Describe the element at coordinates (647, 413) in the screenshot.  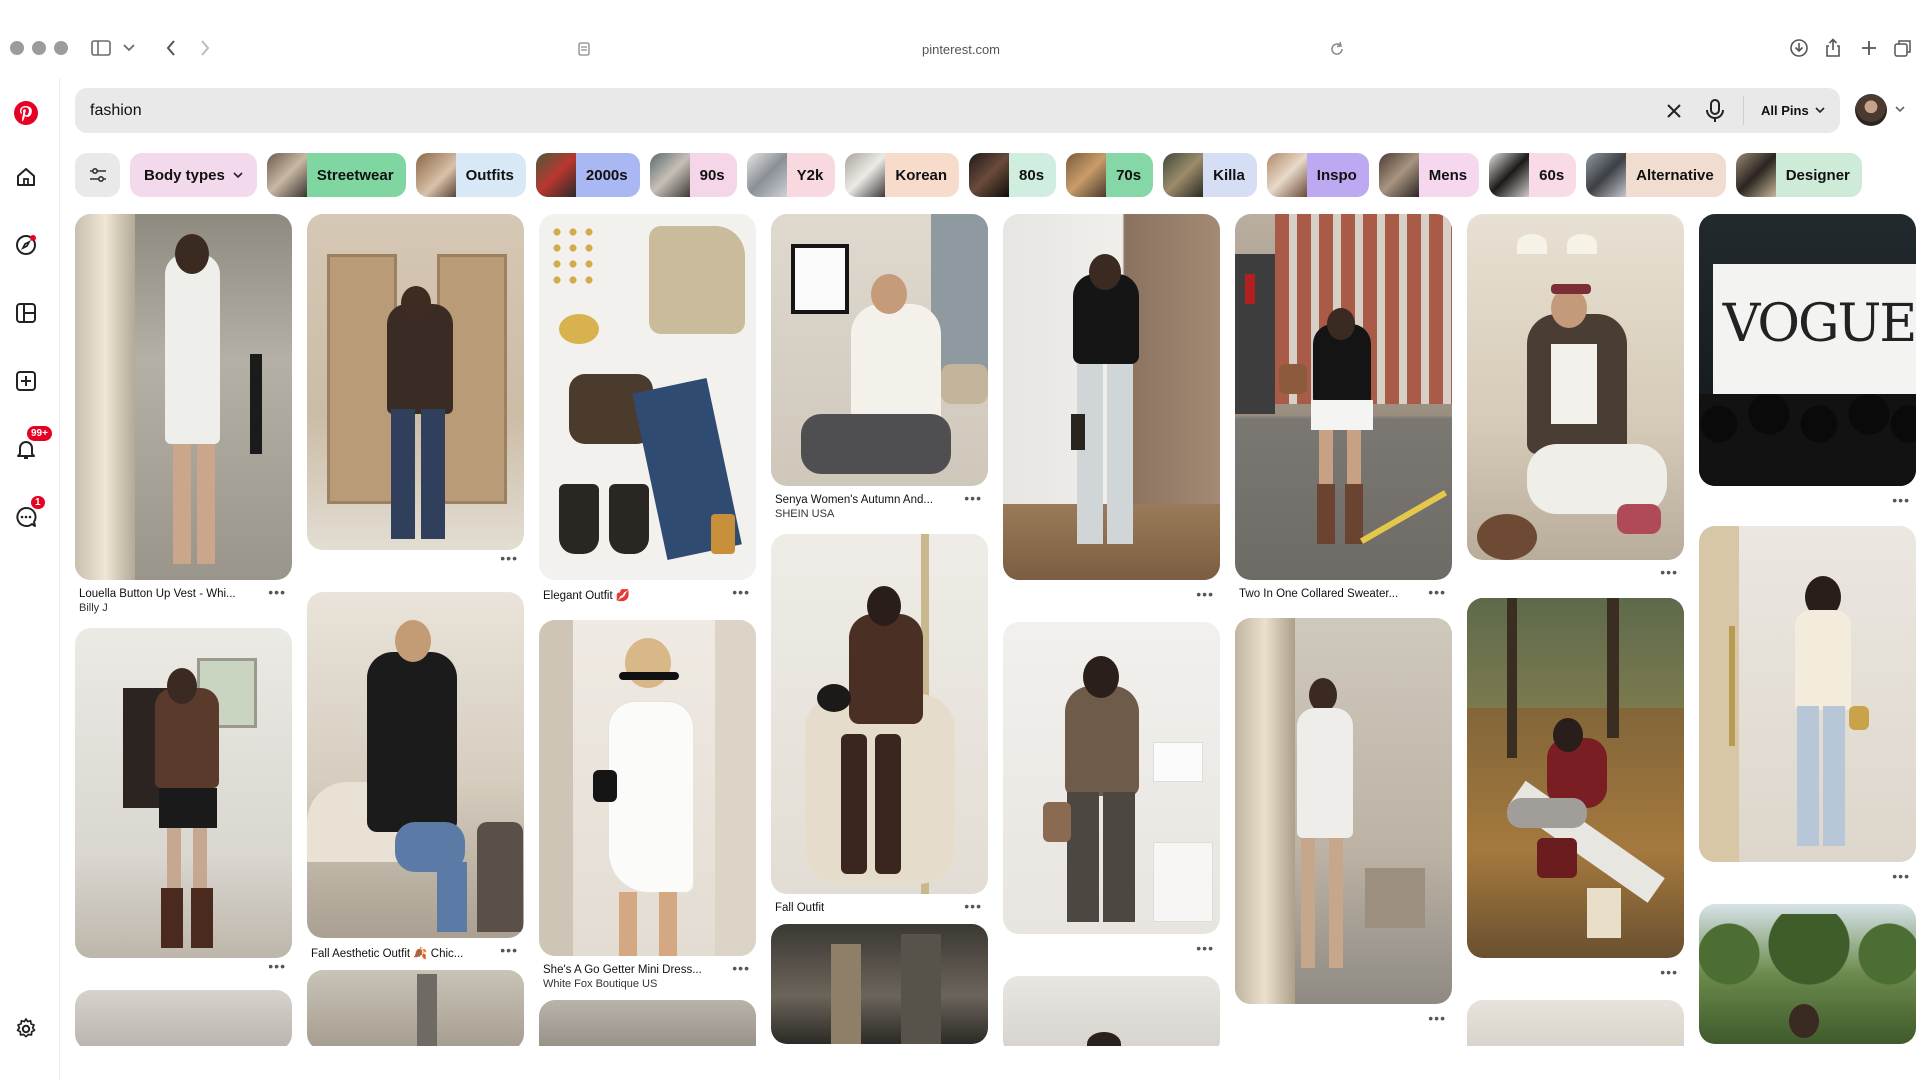
I see `pin-card: Elegant Outfit 💋 •••` at that location.